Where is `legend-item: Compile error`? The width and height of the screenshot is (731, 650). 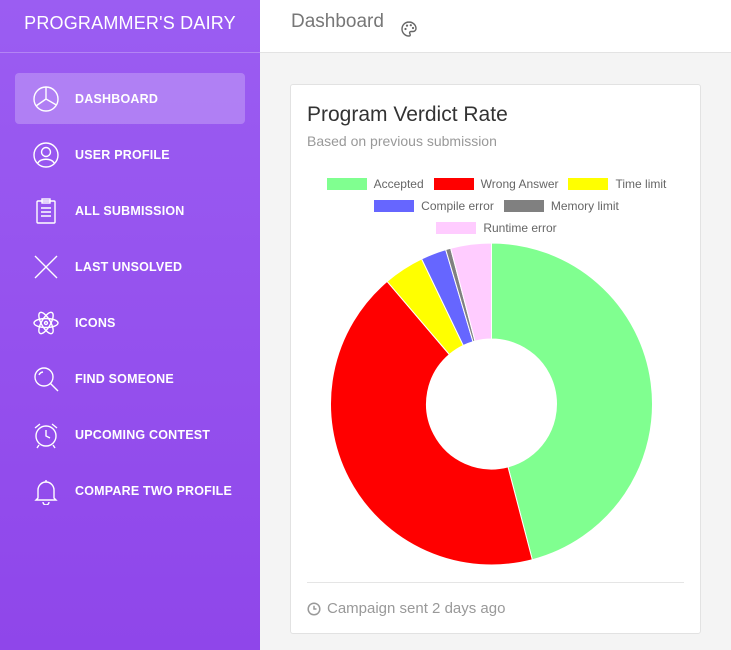 legend-item: Compile error is located at coordinates (434, 206).